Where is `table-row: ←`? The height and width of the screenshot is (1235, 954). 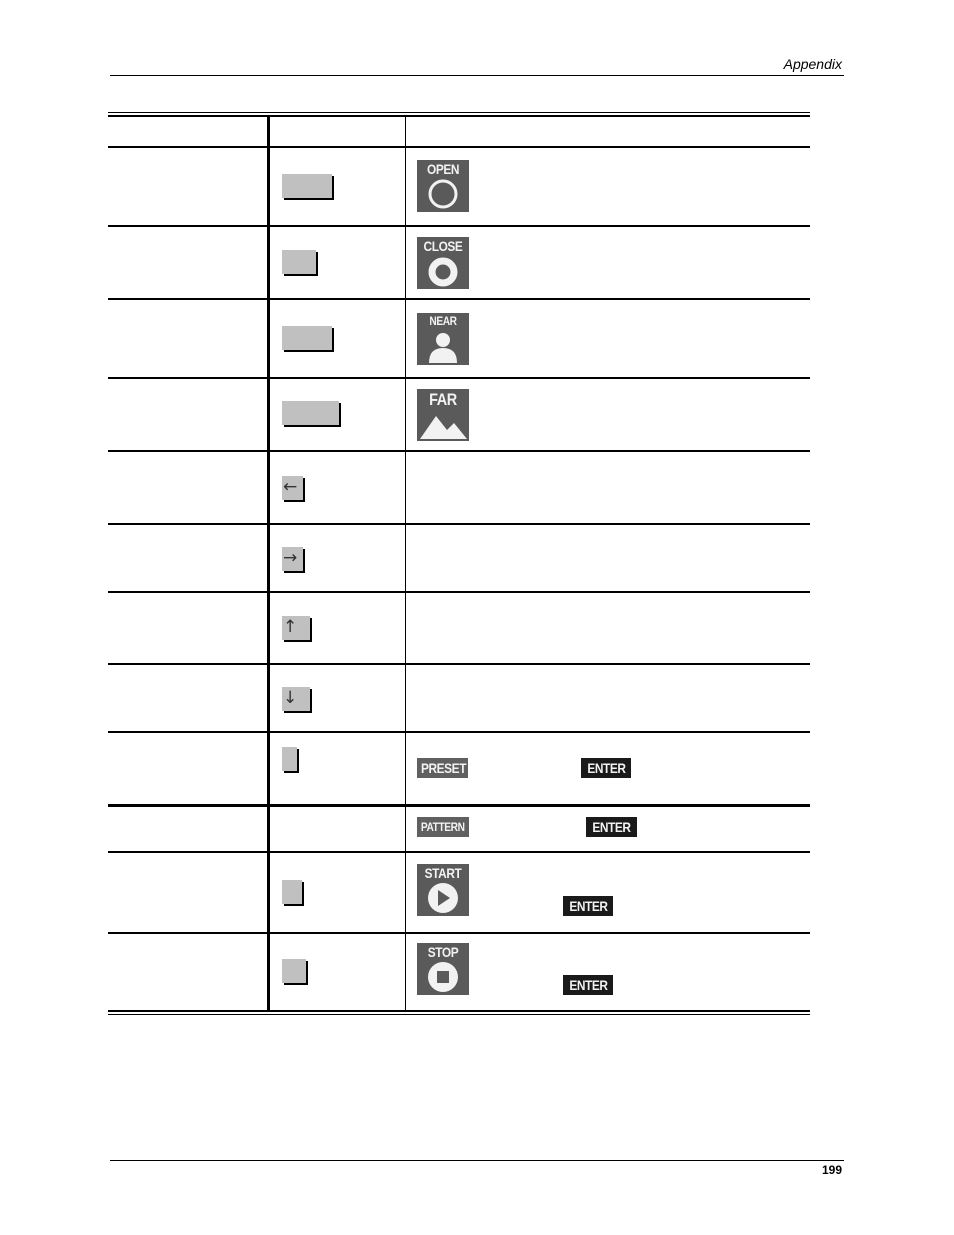 table-row: ← is located at coordinates (459, 488).